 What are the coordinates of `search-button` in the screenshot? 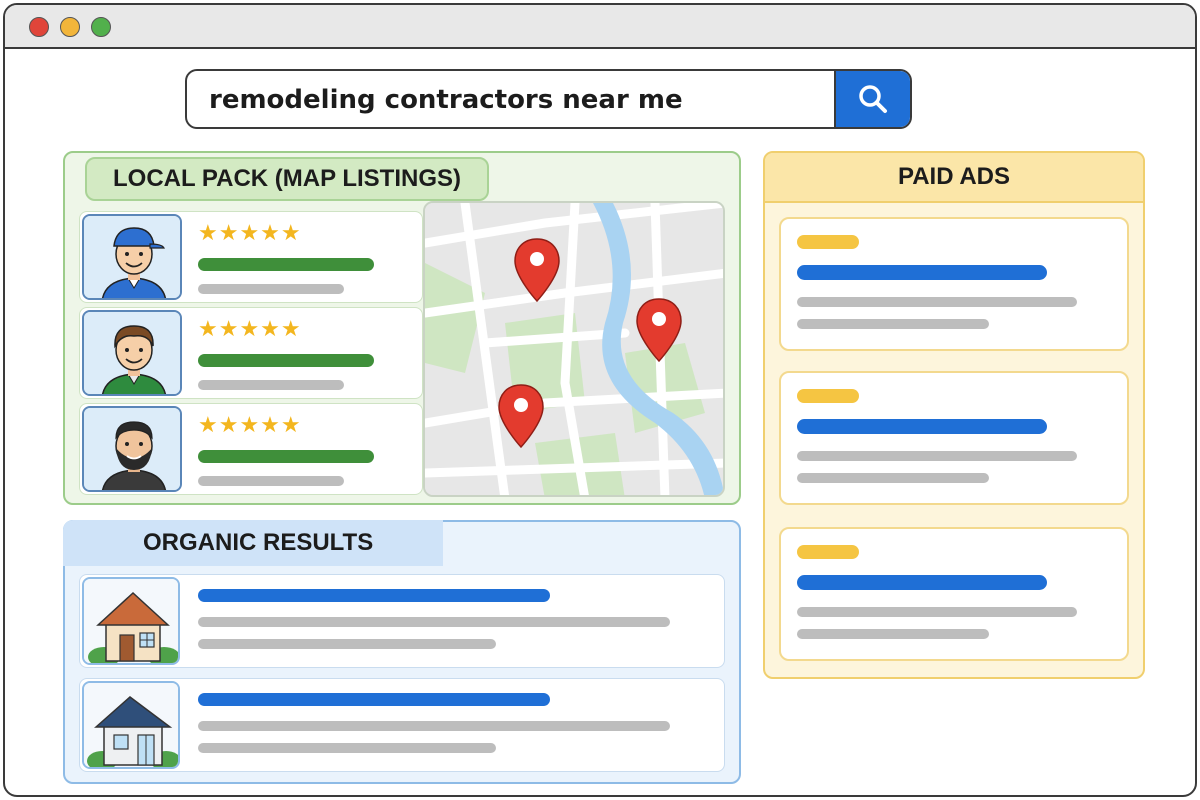 It's located at (872, 99).